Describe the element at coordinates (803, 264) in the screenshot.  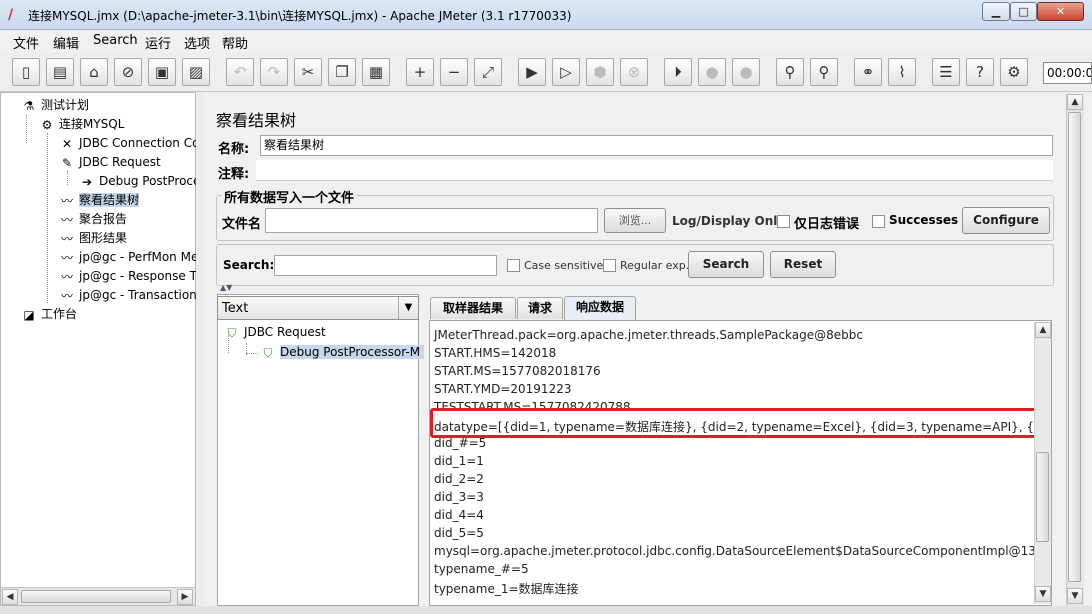
I see `reset-button: Reset` at that location.